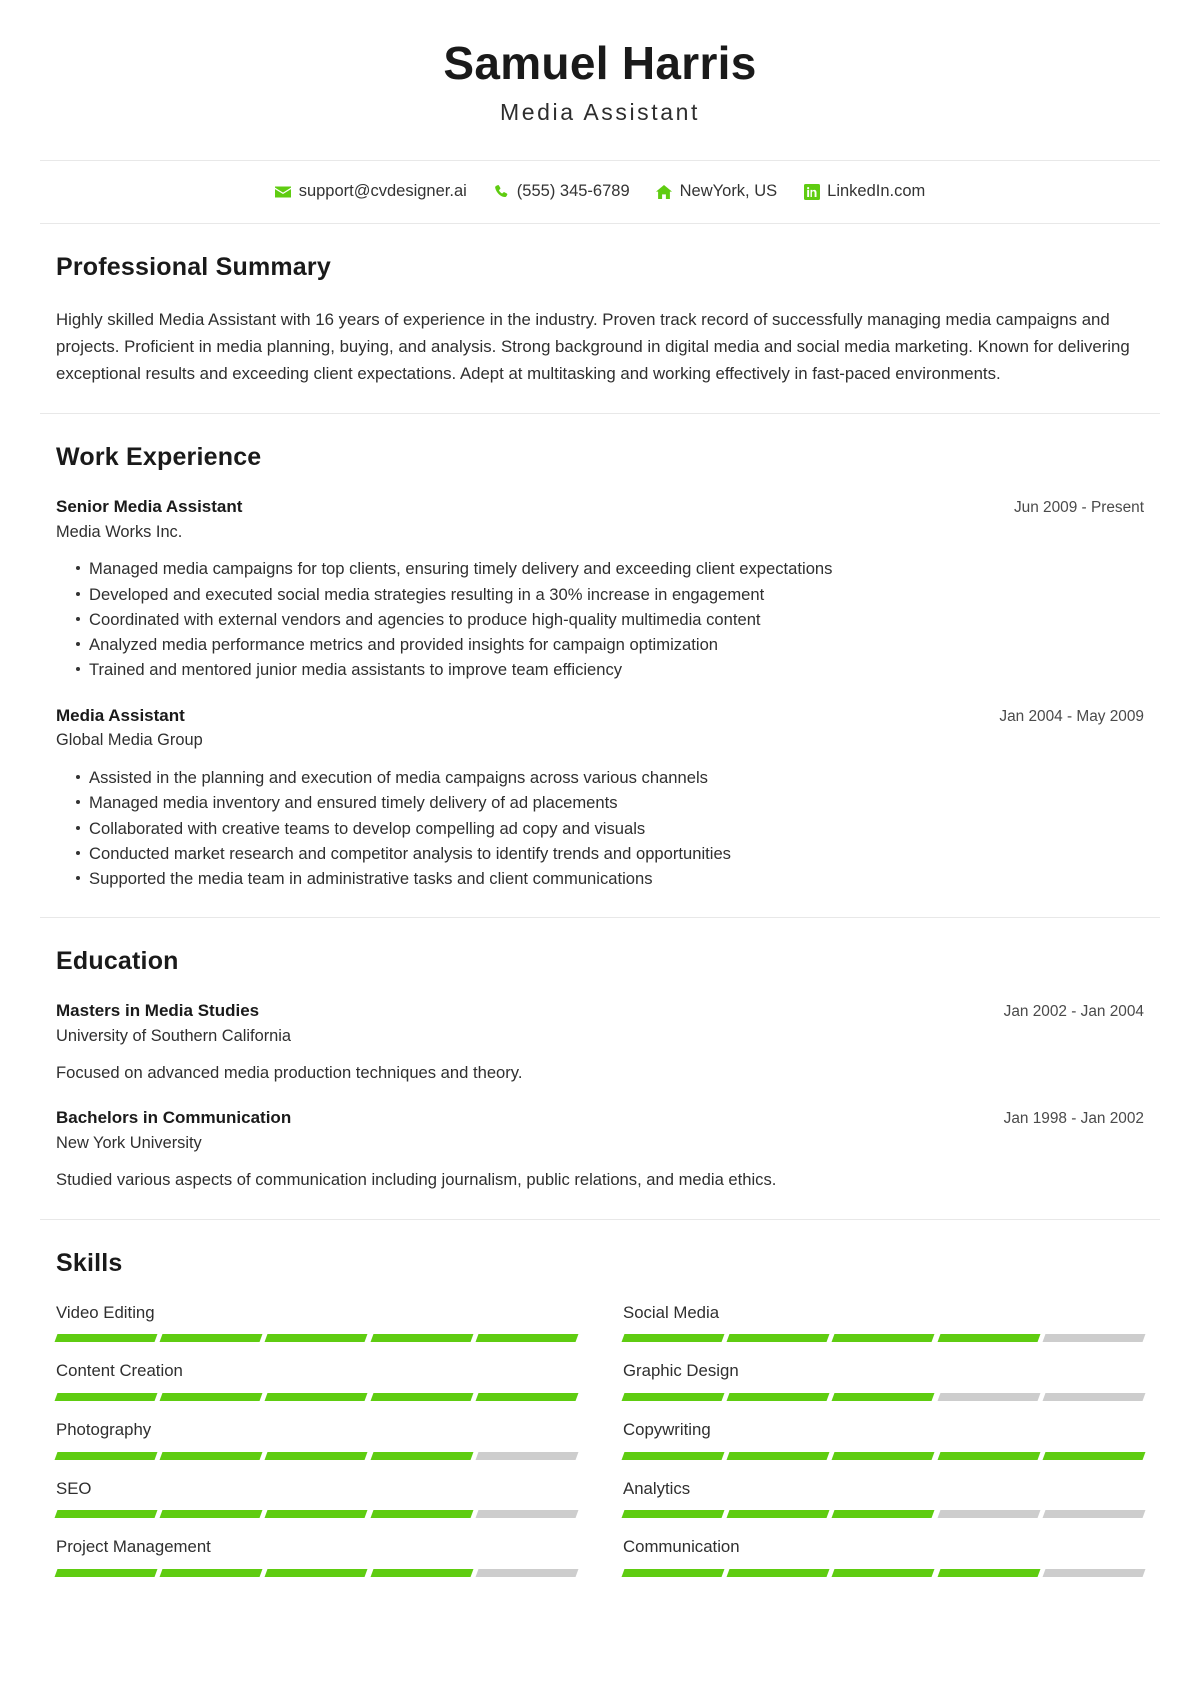 This screenshot has width=1200, height=1684. Describe the element at coordinates (120, 715) in the screenshot. I see `work-entry-role: Media Assistant` at that location.